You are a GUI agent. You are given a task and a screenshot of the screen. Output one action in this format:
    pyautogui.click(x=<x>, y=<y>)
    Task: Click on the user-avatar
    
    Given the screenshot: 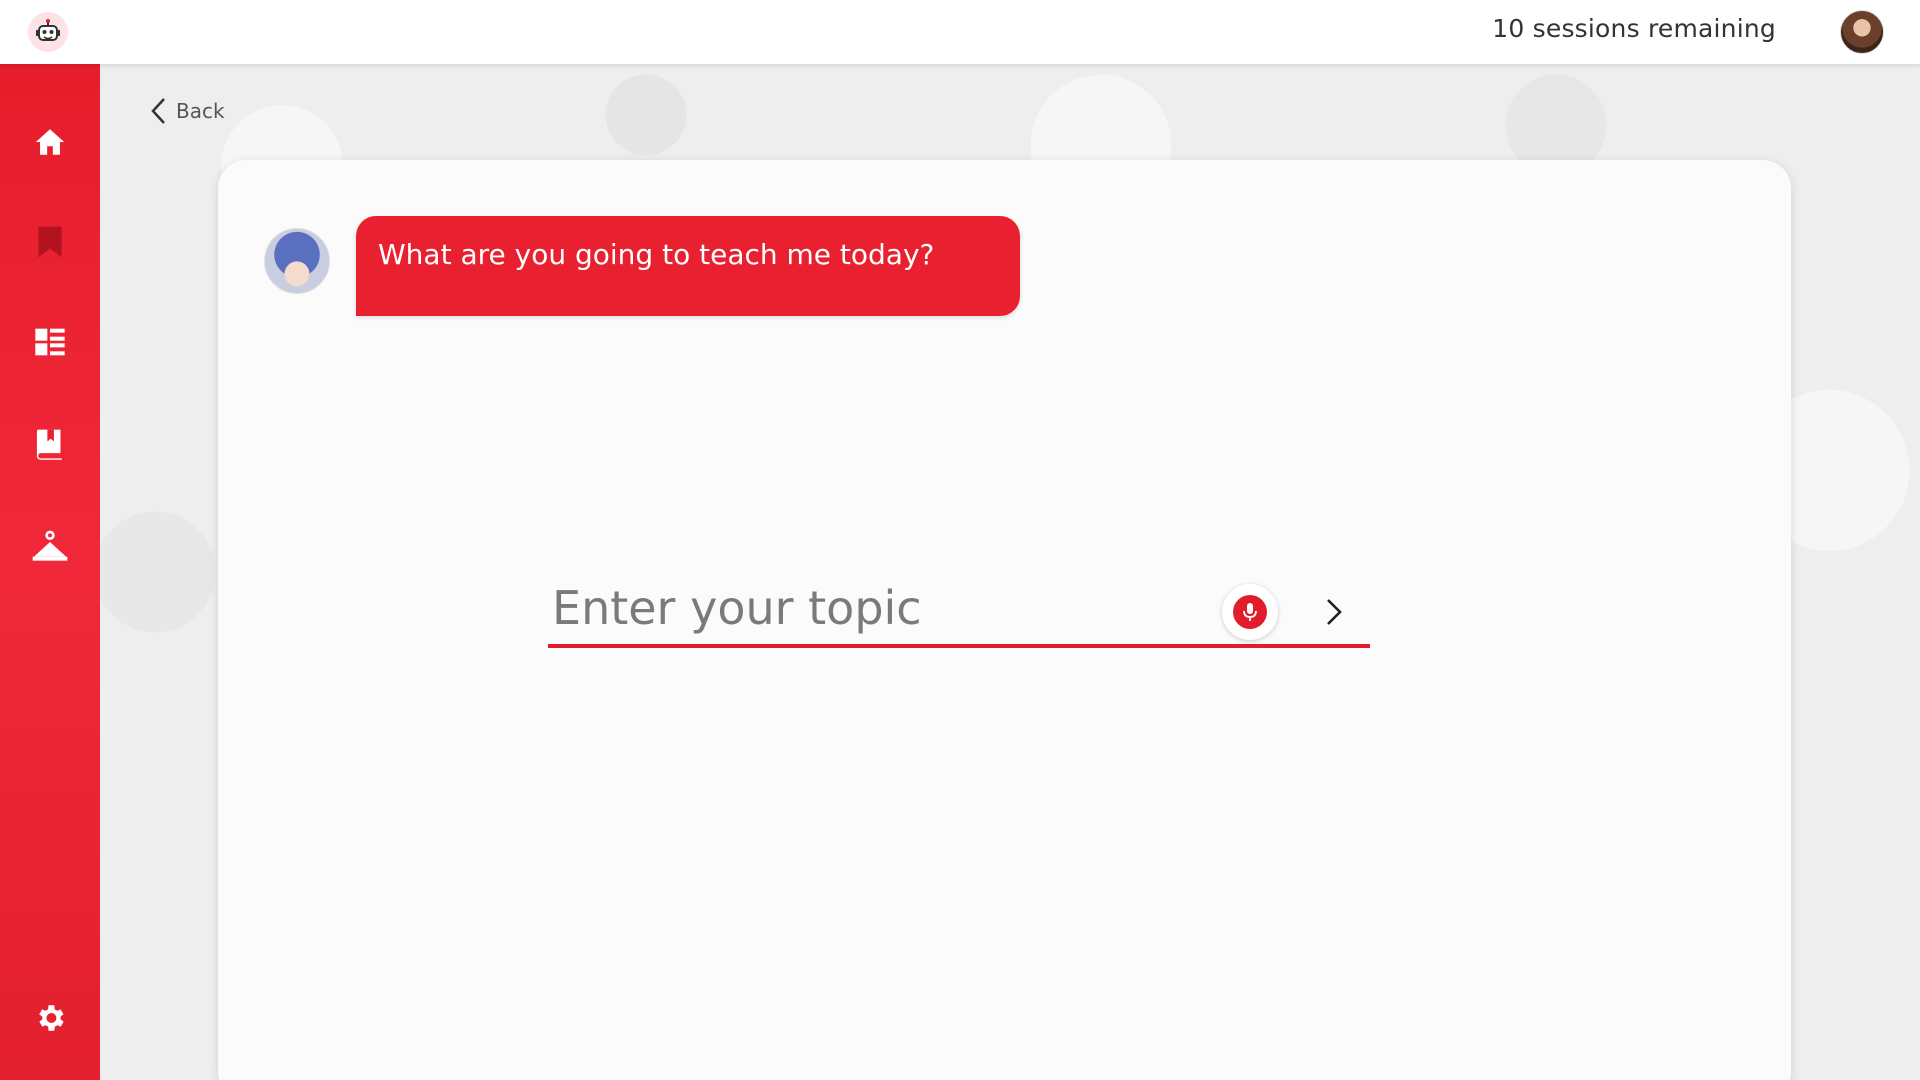 What is the action you would take?
    pyautogui.click(x=1862, y=32)
    